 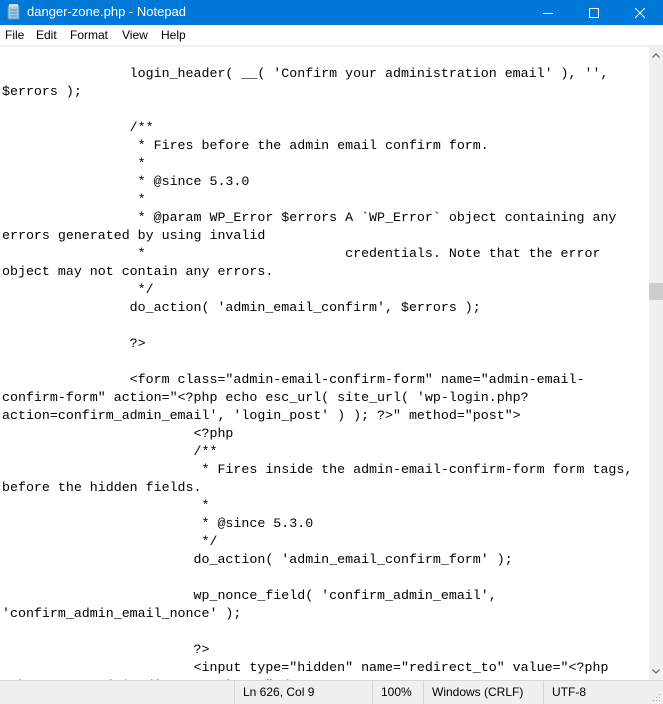 What do you see at coordinates (102, 487) in the screenshot?
I see `code-line: before the hidden fields.` at bounding box center [102, 487].